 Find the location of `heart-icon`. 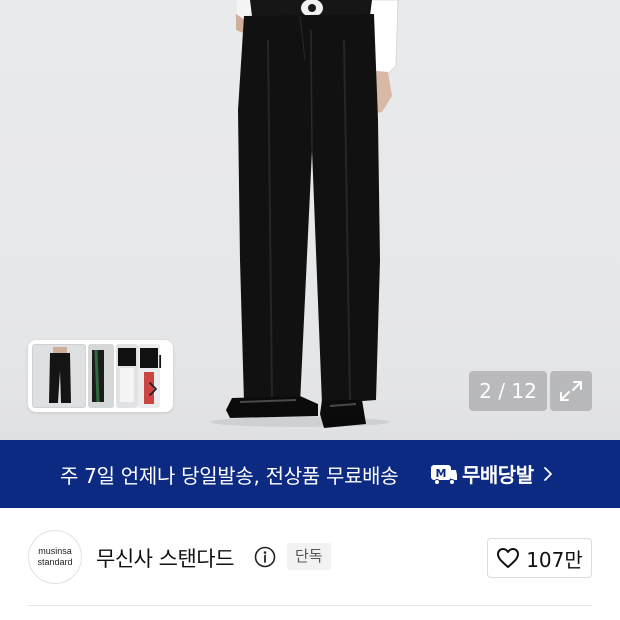

heart-icon is located at coordinates (508, 558).